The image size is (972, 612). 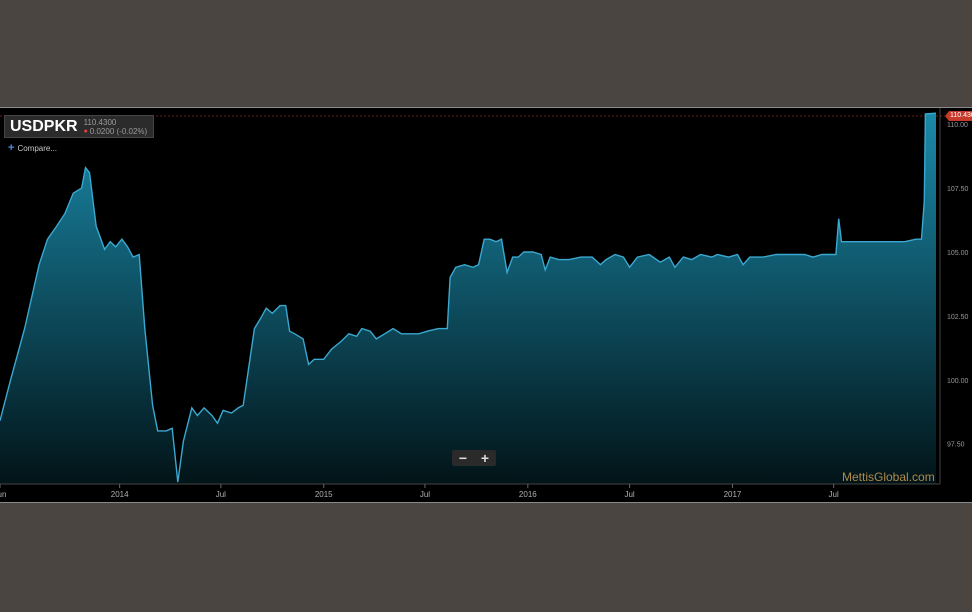 What do you see at coordinates (120, 494) in the screenshot?
I see `x-tick-label: 2014` at bounding box center [120, 494].